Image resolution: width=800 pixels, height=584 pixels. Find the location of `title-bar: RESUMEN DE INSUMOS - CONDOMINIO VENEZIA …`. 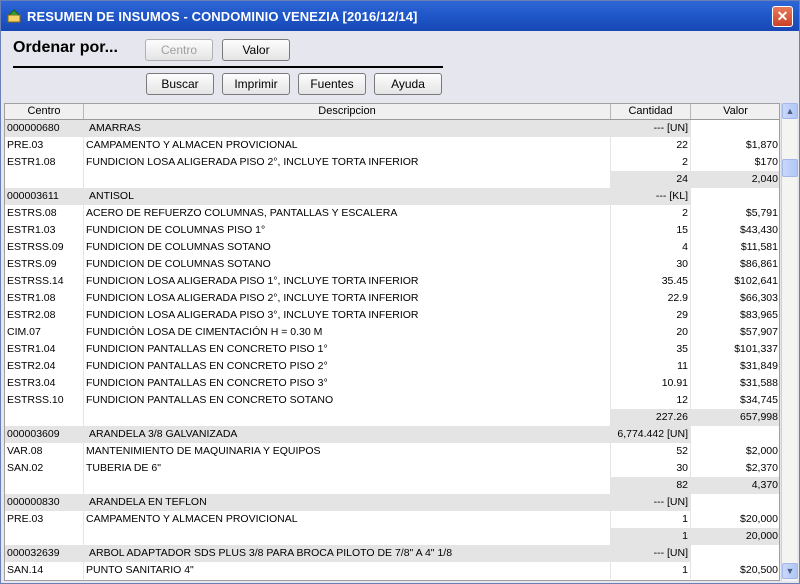

title-bar: RESUMEN DE INSUMOS - CONDOMINIO VENEZIA … is located at coordinates (400, 16).